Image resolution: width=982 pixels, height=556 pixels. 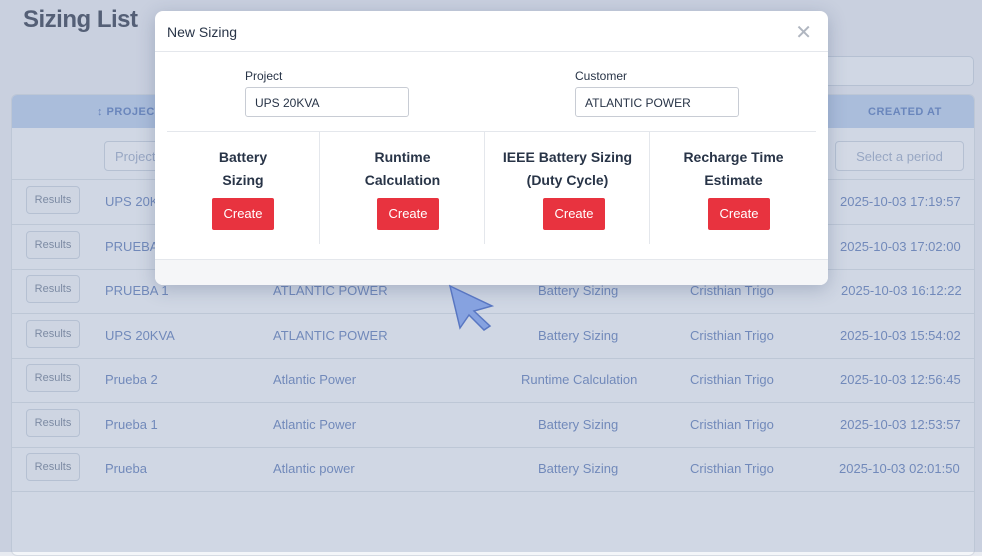 What do you see at coordinates (471, 307) in the screenshot?
I see `mouse-pointer-icon` at bounding box center [471, 307].